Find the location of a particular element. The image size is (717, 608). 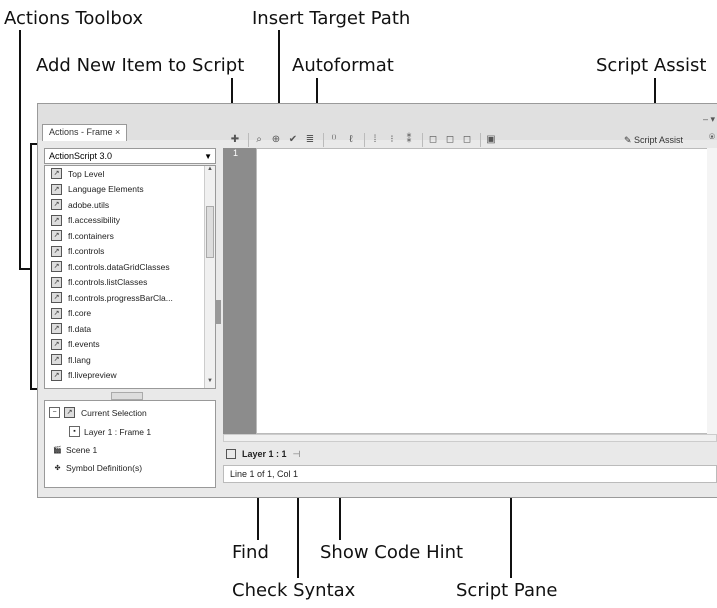

leader-actions-toolbox-v is located at coordinates (20, 150).